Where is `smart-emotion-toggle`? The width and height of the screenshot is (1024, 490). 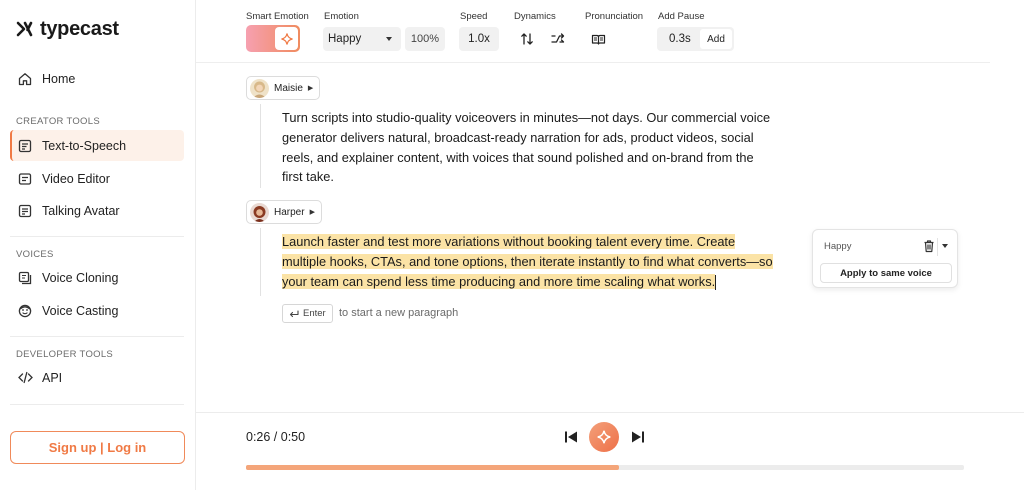 smart-emotion-toggle is located at coordinates (273, 38).